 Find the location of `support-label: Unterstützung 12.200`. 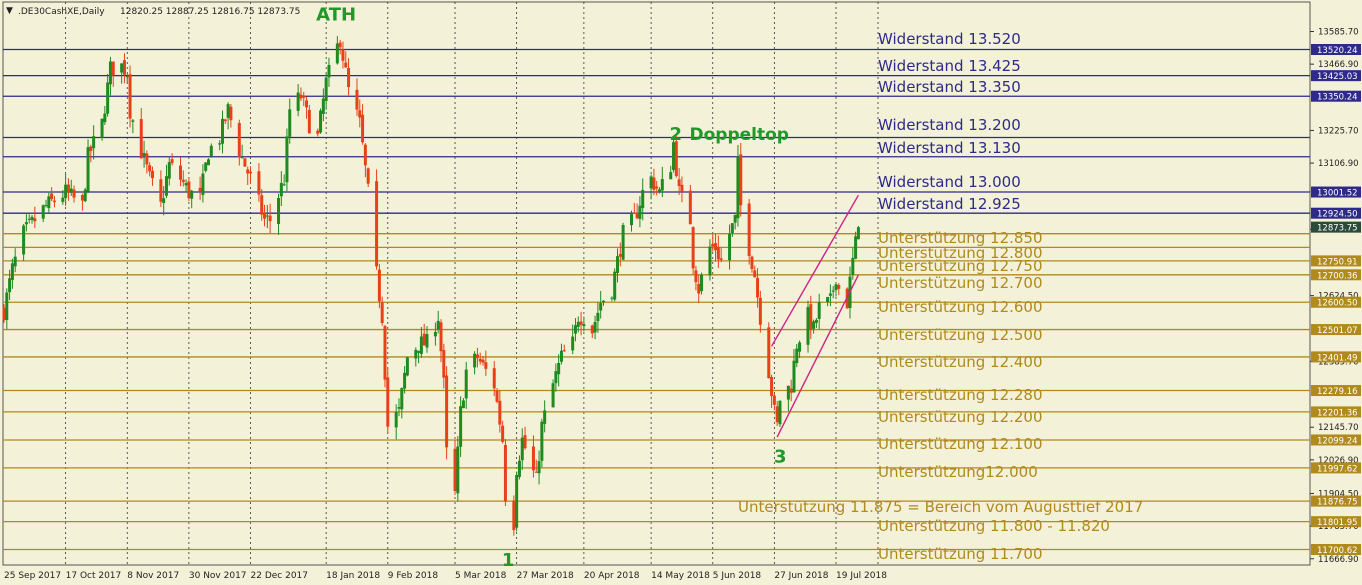

support-label: Unterstützung 12.200 is located at coordinates (960, 417).